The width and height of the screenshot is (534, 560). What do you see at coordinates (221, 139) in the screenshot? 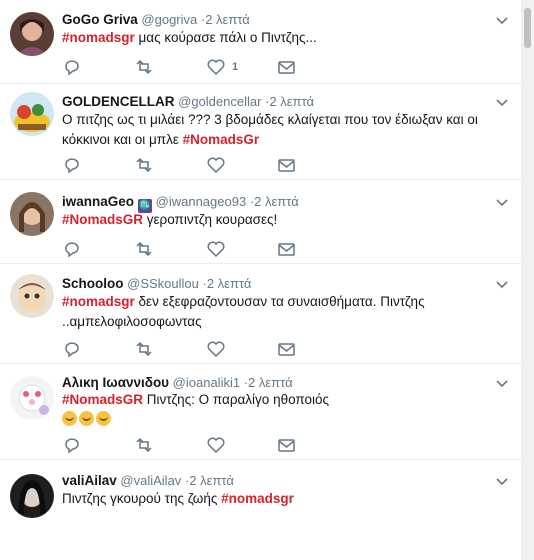
I see `hashtag-link: #NomadsGr` at bounding box center [221, 139].